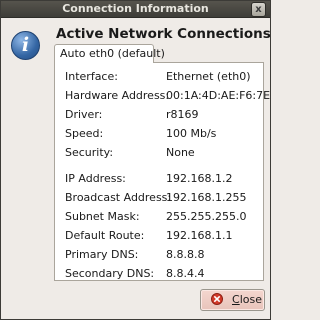  Describe the element at coordinates (206, 216) in the screenshot. I see `info-value: 255.255.255.0` at that location.